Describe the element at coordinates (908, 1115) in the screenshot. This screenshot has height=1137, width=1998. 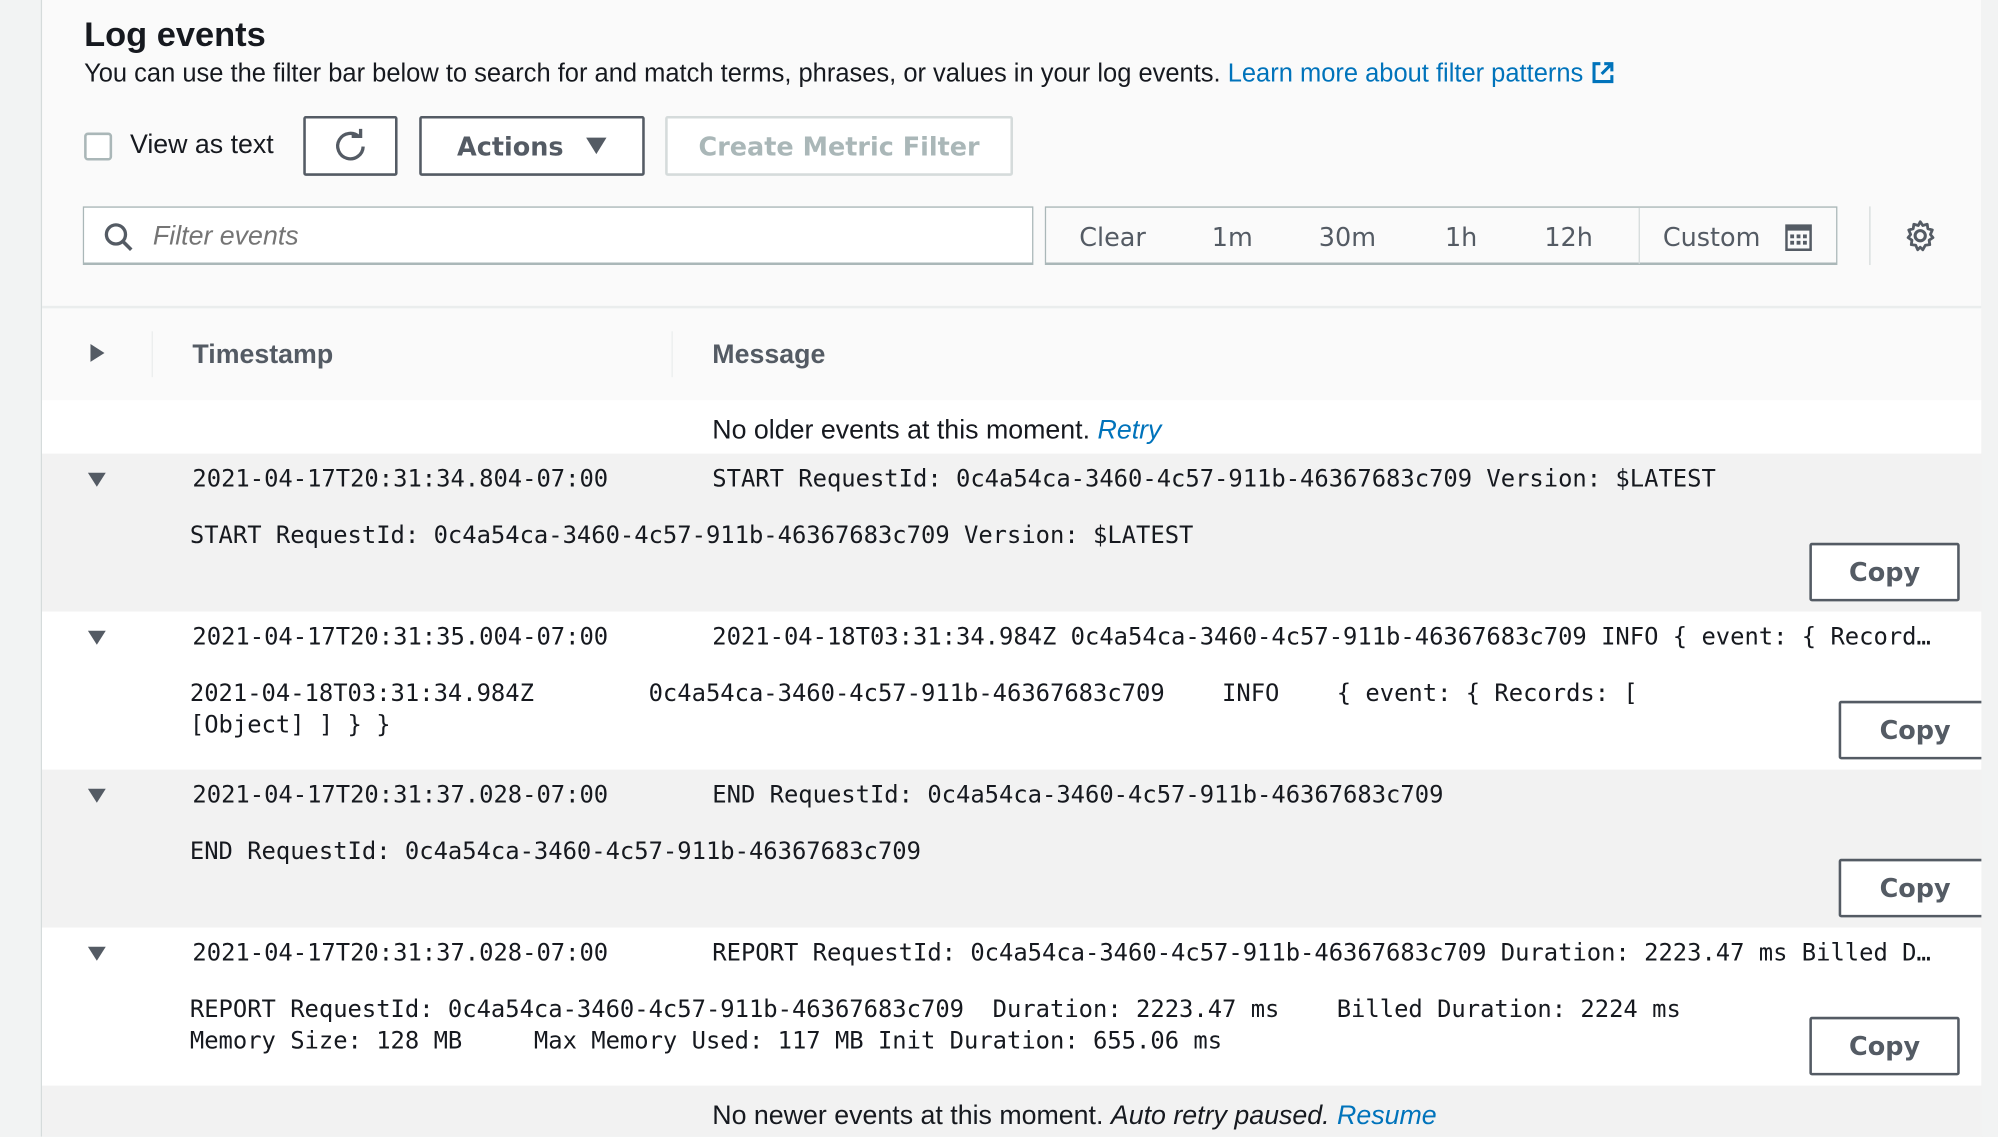
I see `newer-events-text: No newer events at this moment.` at that location.